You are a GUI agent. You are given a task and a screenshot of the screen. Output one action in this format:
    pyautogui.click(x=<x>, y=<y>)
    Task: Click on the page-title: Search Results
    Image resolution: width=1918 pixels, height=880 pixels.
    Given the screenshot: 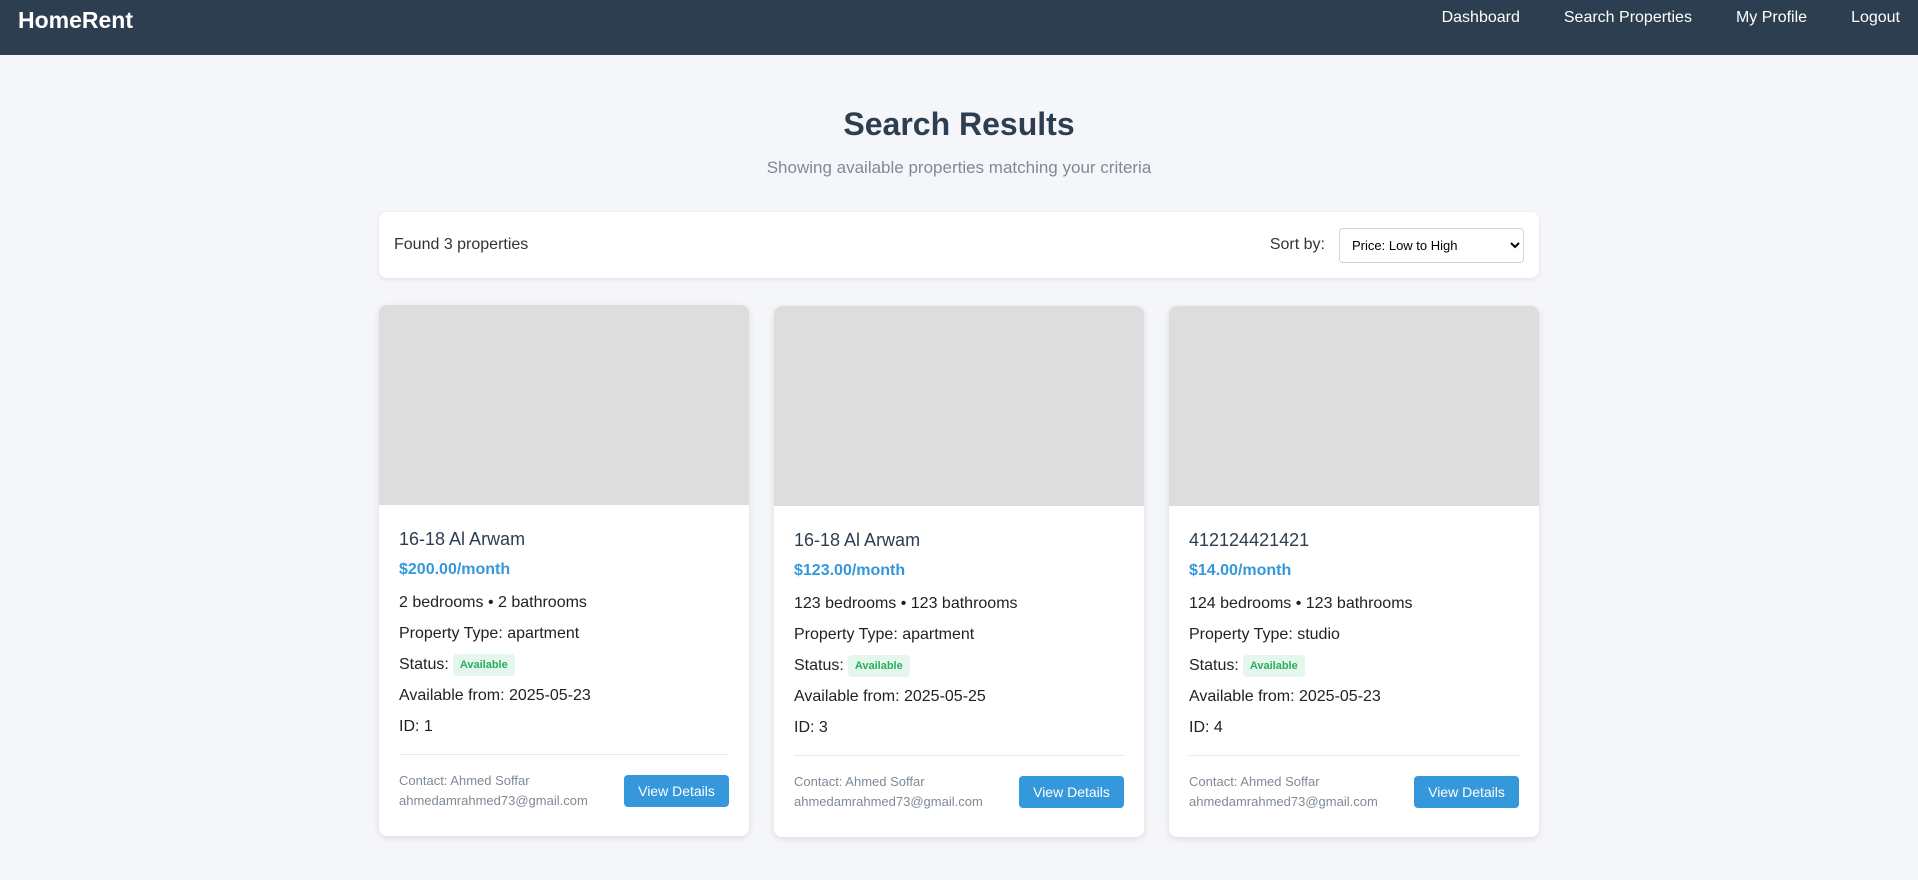 What is the action you would take?
    pyautogui.click(x=959, y=124)
    